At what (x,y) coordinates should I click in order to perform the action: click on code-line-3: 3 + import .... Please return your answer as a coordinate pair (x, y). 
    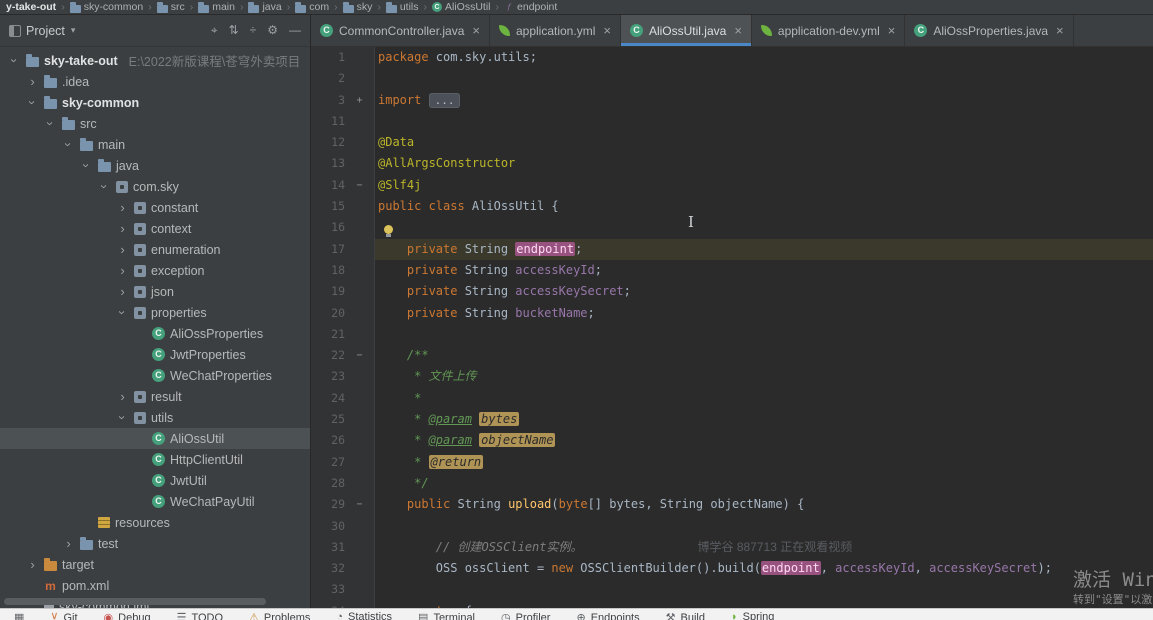
    Looking at the image, I should click on (732, 100).